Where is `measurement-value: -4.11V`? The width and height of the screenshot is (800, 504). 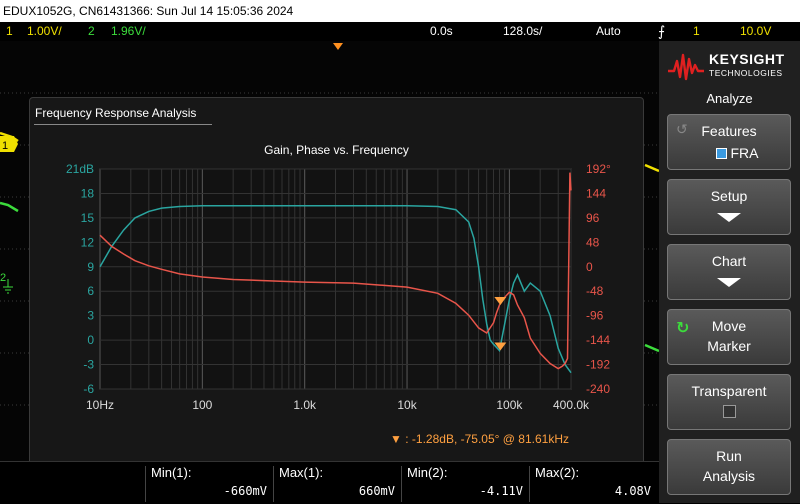
measurement-value: -4.11V is located at coordinates (501, 491).